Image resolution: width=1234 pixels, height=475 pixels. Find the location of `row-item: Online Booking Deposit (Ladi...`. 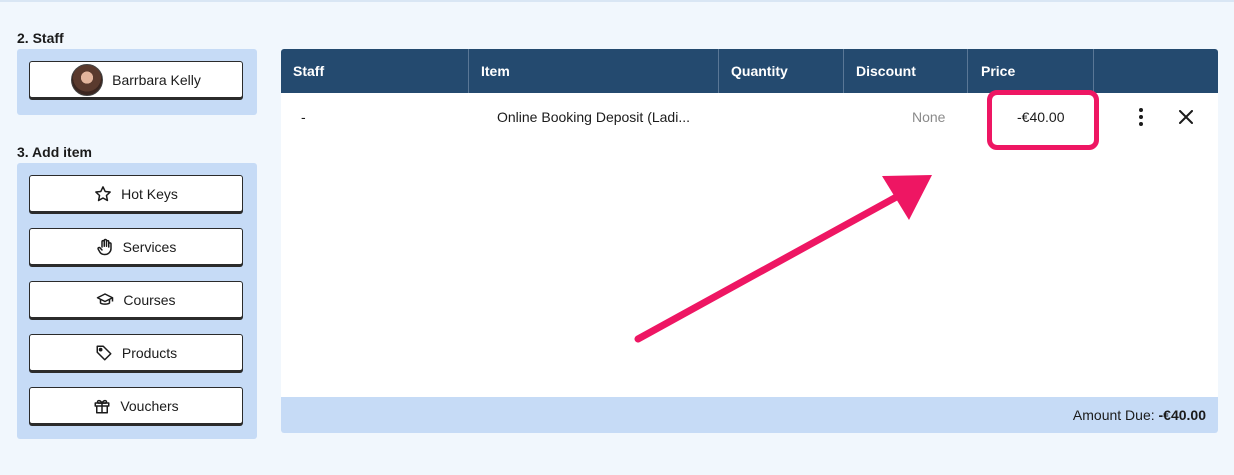

row-item: Online Booking Deposit (Ladi... is located at coordinates (593, 117).